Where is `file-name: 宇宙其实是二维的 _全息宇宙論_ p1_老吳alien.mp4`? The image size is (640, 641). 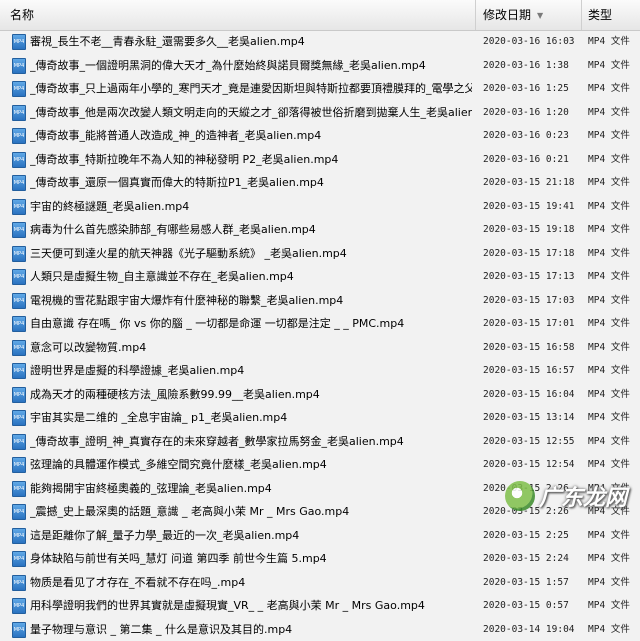
file-name: 宇宙其实是二维的 _全息宇宙論_ p1_老吳alien.mp4 is located at coordinates (251, 417).